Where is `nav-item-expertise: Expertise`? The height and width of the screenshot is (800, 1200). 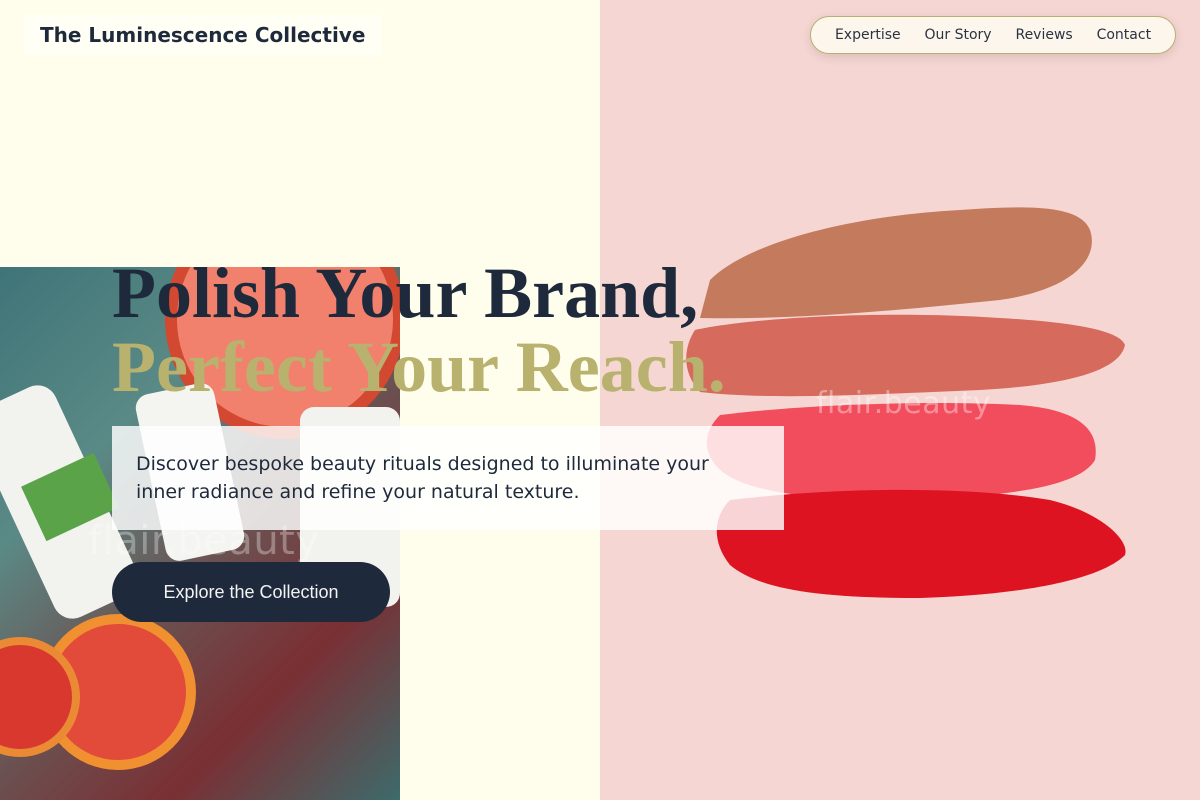
nav-item-expertise: Expertise is located at coordinates (868, 35).